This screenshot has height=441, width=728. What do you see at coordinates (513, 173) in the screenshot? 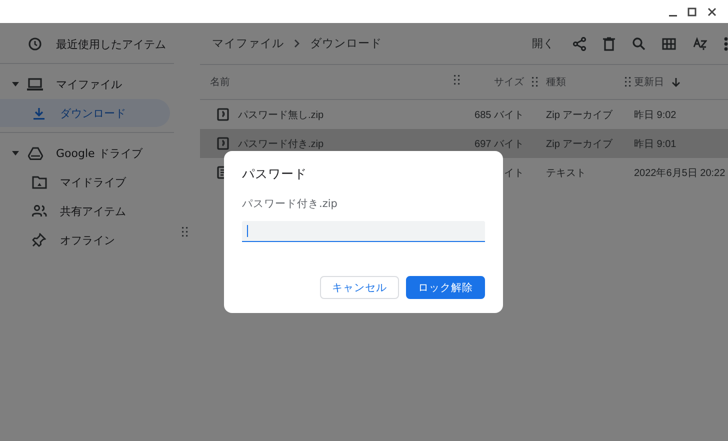
I see `file-size: イト` at bounding box center [513, 173].